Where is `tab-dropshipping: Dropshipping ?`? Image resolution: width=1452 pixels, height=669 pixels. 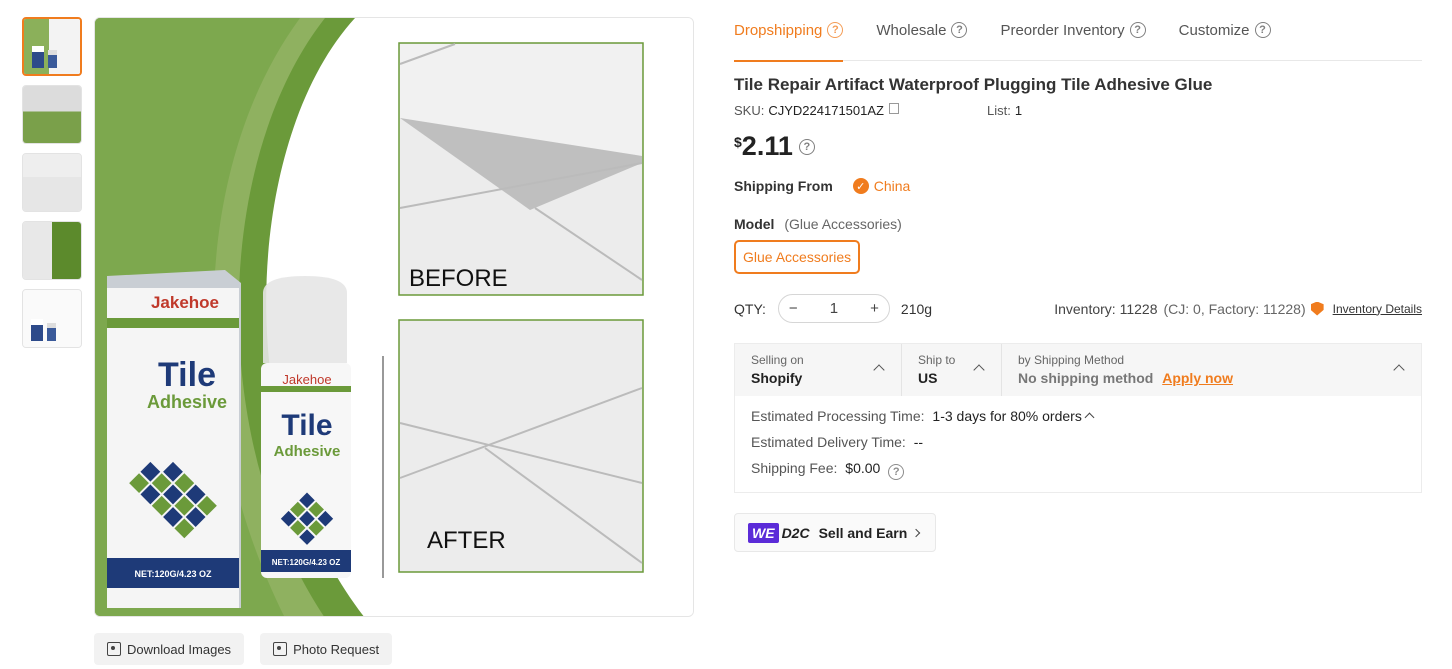
tab-dropshipping: Dropshipping ? is located at coordinates (789, 31).